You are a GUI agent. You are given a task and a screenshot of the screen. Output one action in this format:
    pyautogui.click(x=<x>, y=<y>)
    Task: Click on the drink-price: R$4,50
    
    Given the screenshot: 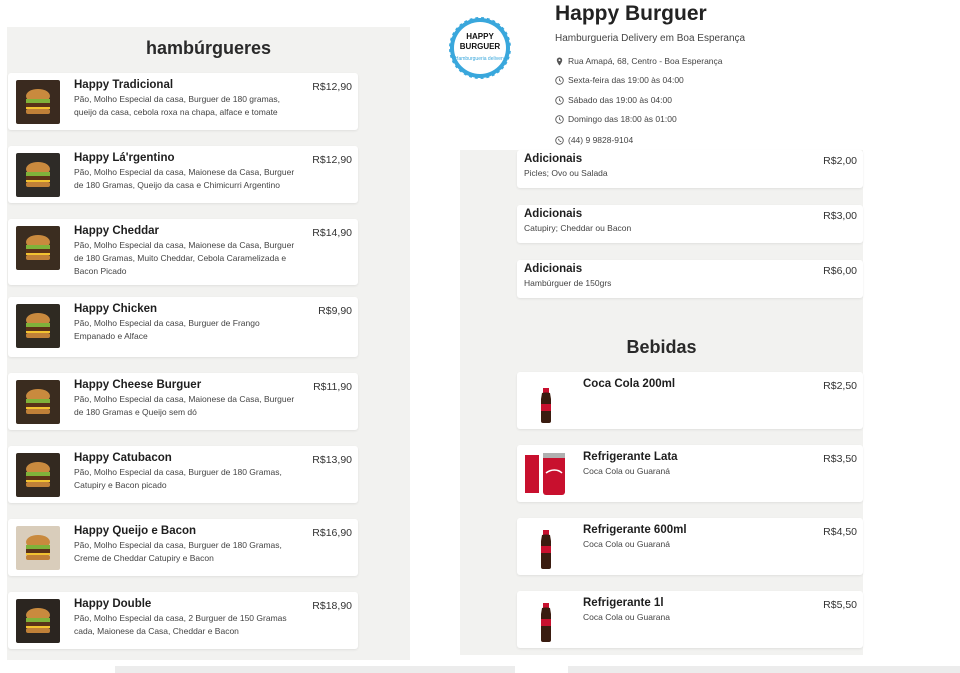 What is the action you would take?
    pyautogui.click(x=840, y=532)
    